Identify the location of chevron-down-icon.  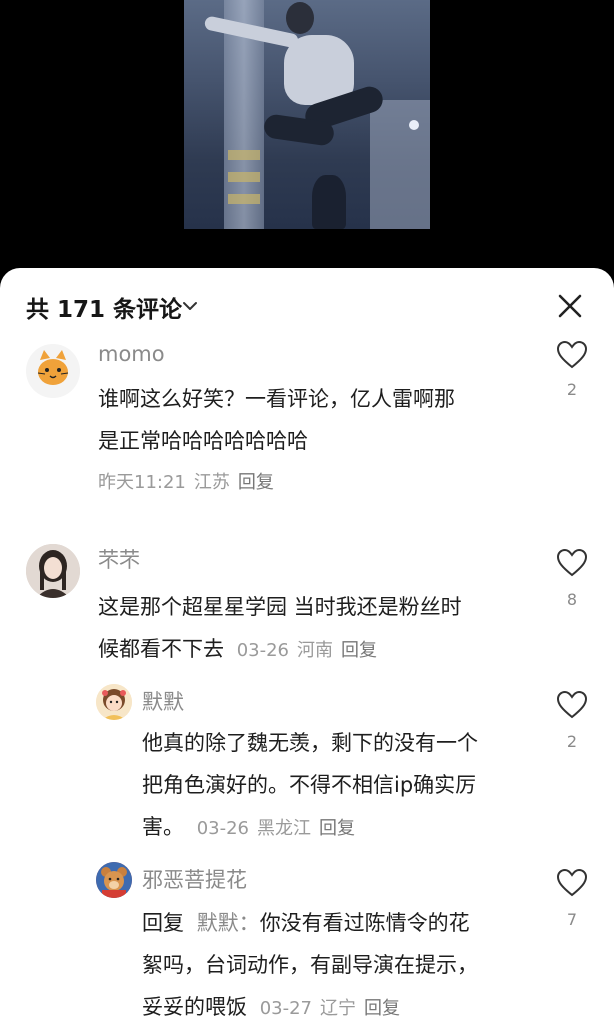
(190, 306).